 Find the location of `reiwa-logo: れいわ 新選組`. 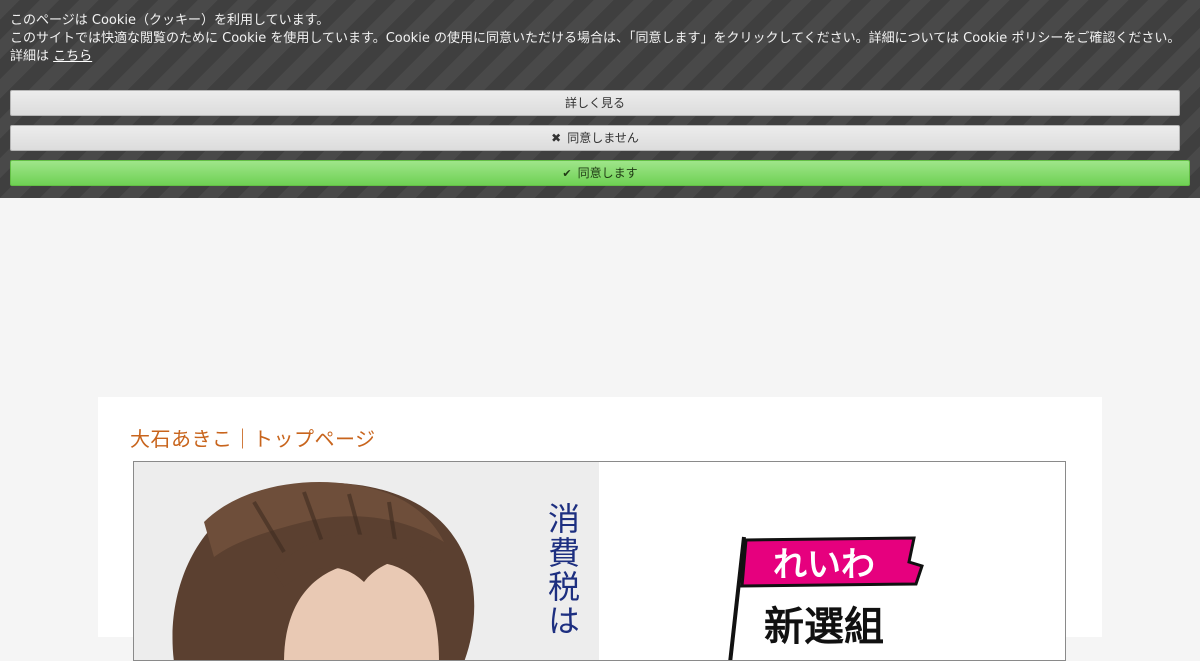

reiwa-logo: れいわ 新選組 is located at coordinates (829, 596).